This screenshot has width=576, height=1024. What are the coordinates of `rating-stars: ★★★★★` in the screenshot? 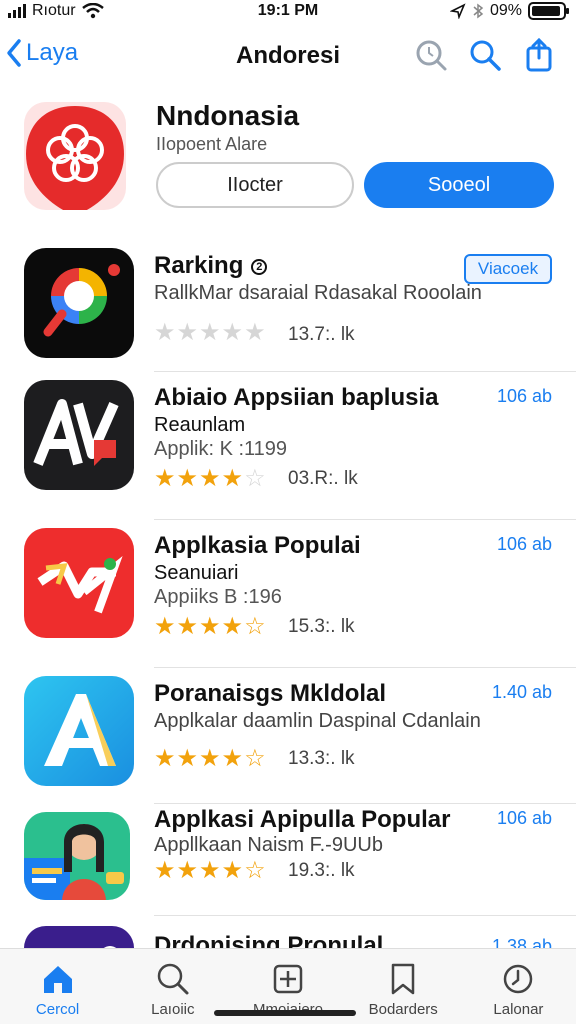 It's located at (210, 332).